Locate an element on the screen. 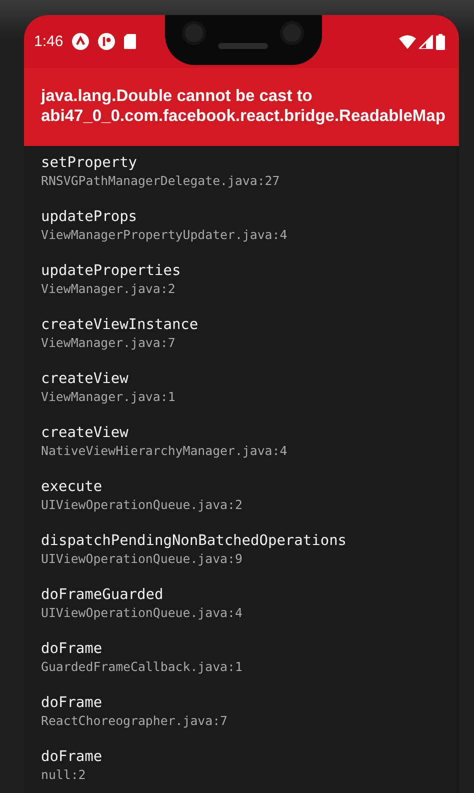 Image resolution: width=474 pixels, height=793 pixels. file-location: GuardedFrameCallback.java:1 is located at coordinates (141, 667).